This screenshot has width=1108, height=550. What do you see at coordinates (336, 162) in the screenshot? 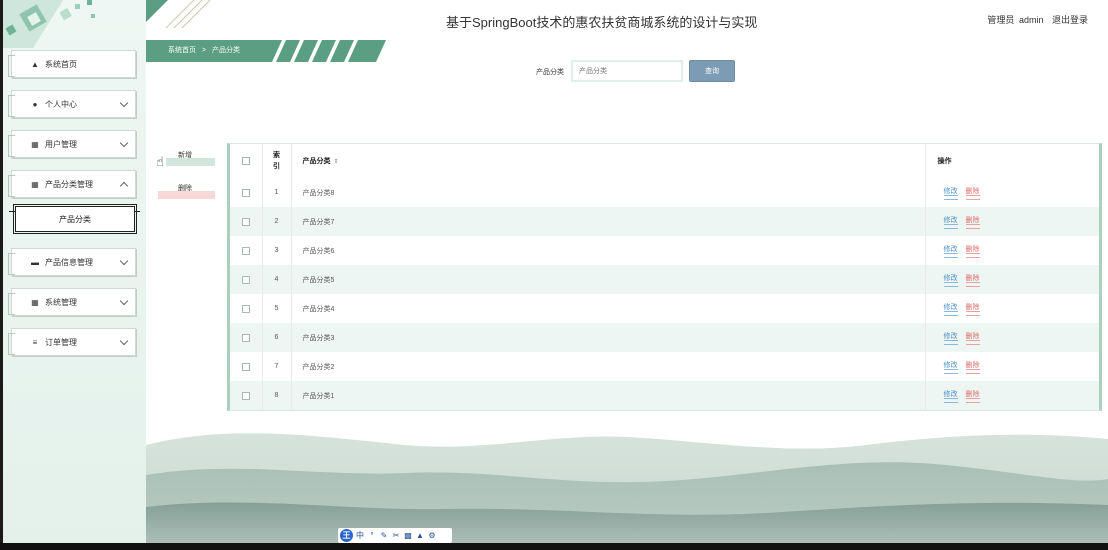
I see `sort-icon: ⇕` at bounding box center [336, 162].